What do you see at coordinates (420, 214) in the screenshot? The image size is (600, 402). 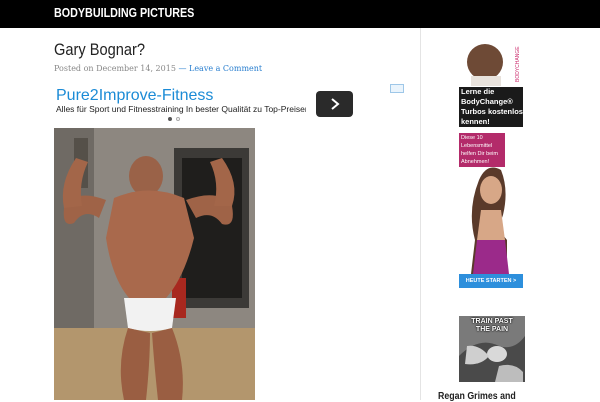 I see `sidebar-divider` at bounding box center [420, 214].